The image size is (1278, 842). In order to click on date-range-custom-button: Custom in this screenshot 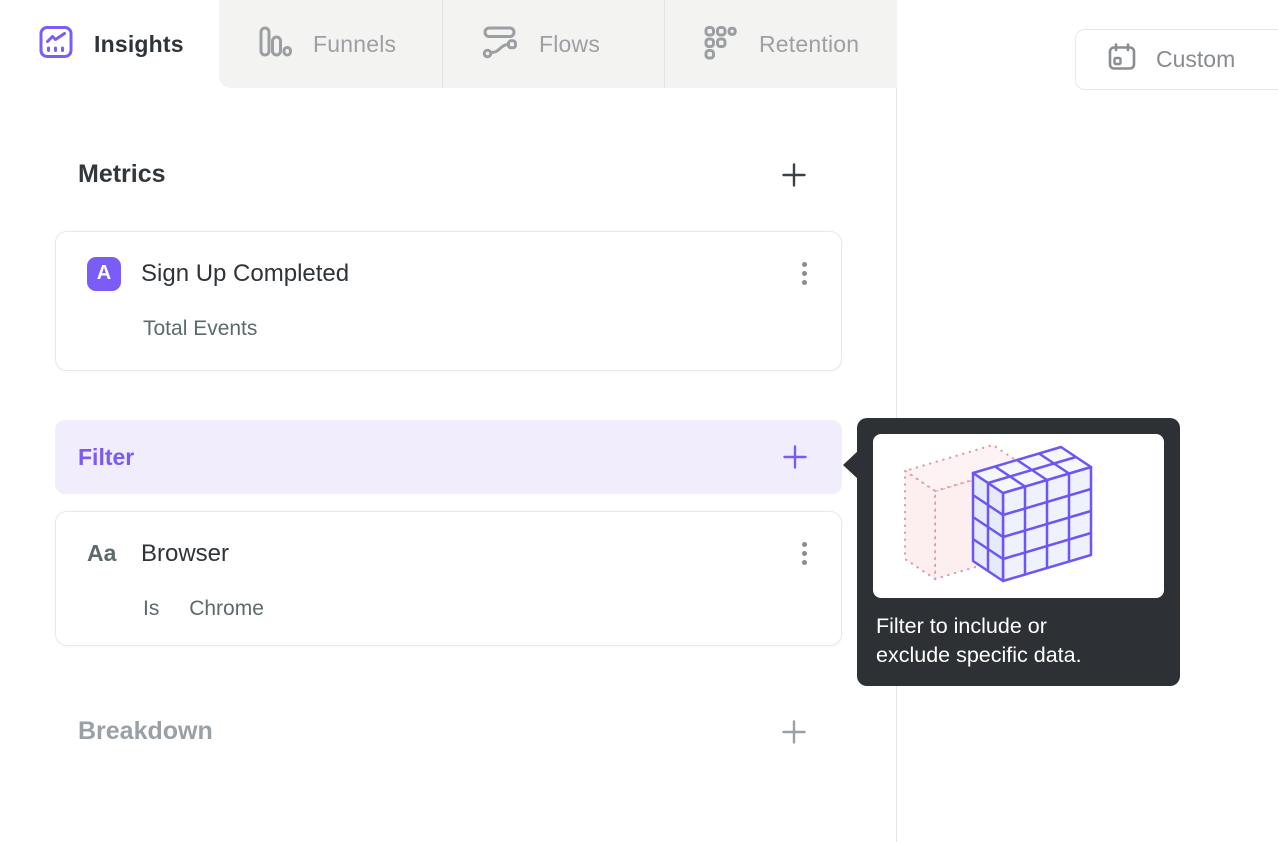, I will do `click(1176, 59)`.